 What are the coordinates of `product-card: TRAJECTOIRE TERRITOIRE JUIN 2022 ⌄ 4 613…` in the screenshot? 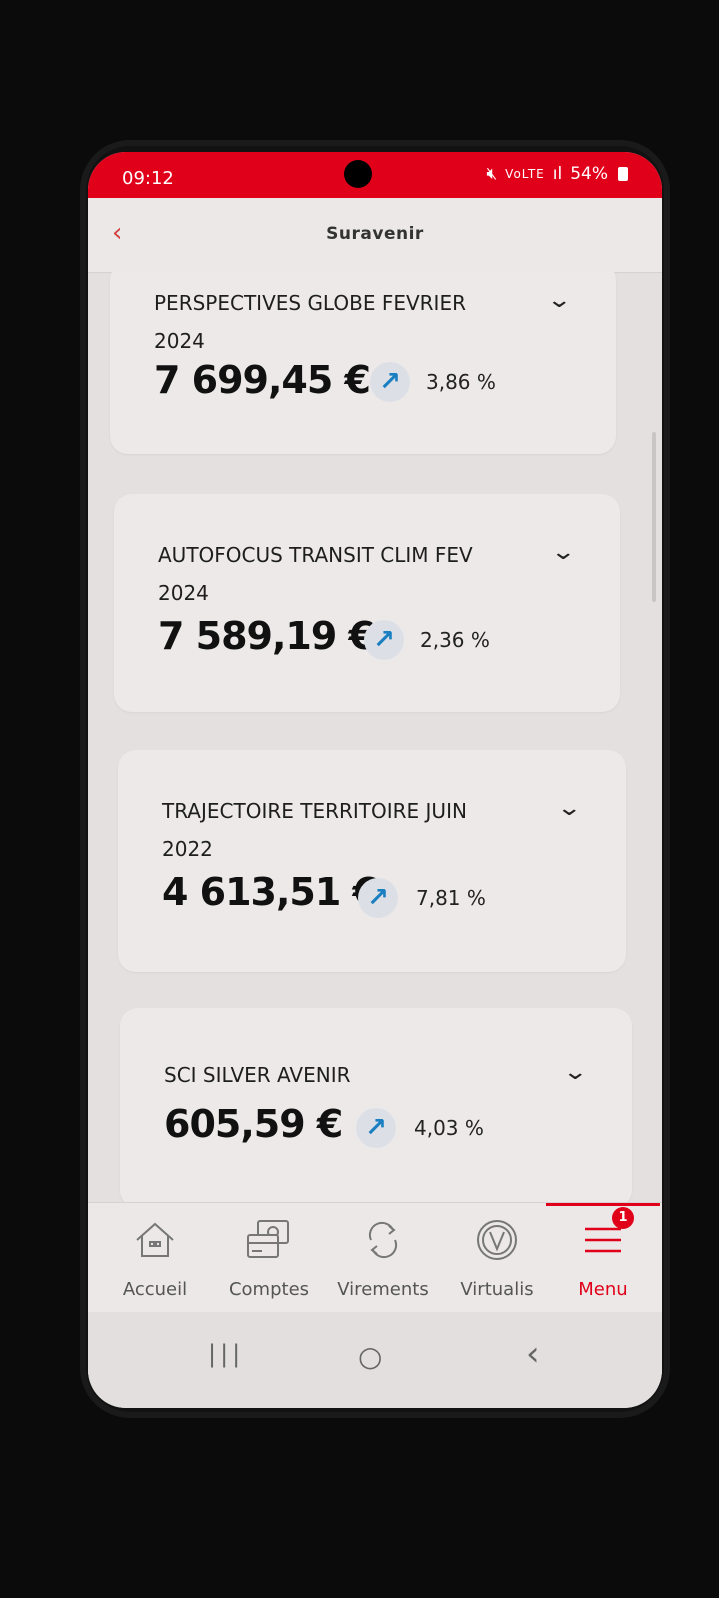 It's located at (372, 861).